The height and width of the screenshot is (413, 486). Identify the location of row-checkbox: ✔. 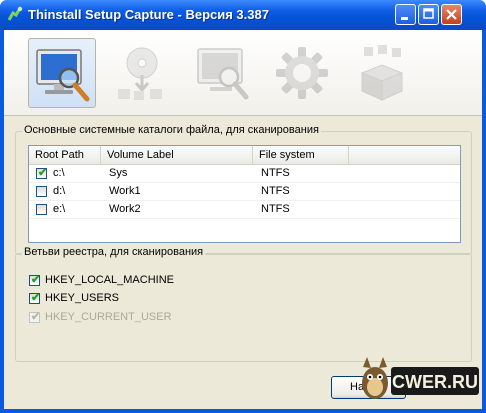
(42, 173).